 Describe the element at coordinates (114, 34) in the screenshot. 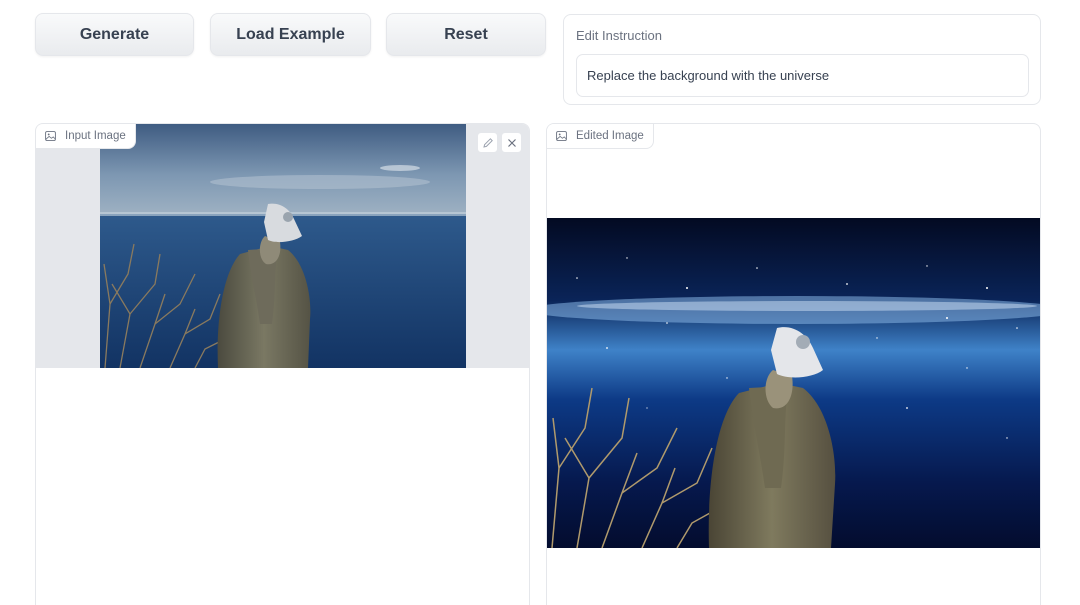

I see `generate-button: Generate` at that location.